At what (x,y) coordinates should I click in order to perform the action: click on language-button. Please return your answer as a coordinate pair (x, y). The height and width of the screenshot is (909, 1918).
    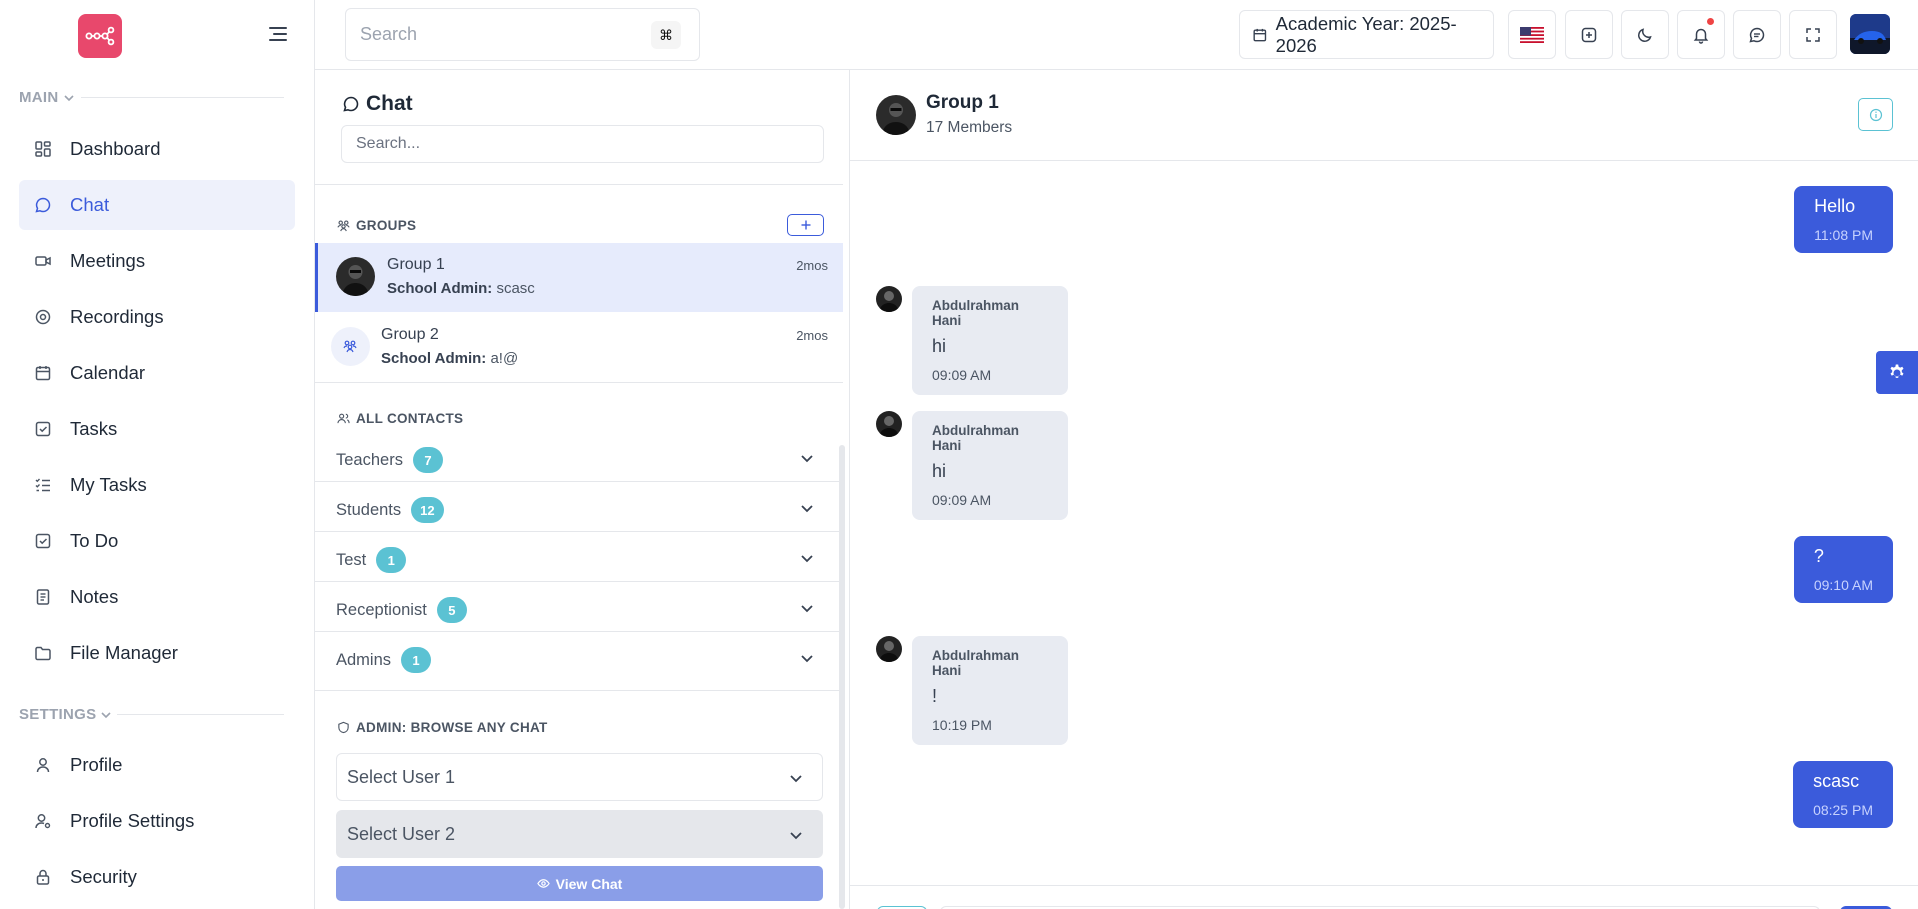
    Looking at the image, I should click on (1532, 34).